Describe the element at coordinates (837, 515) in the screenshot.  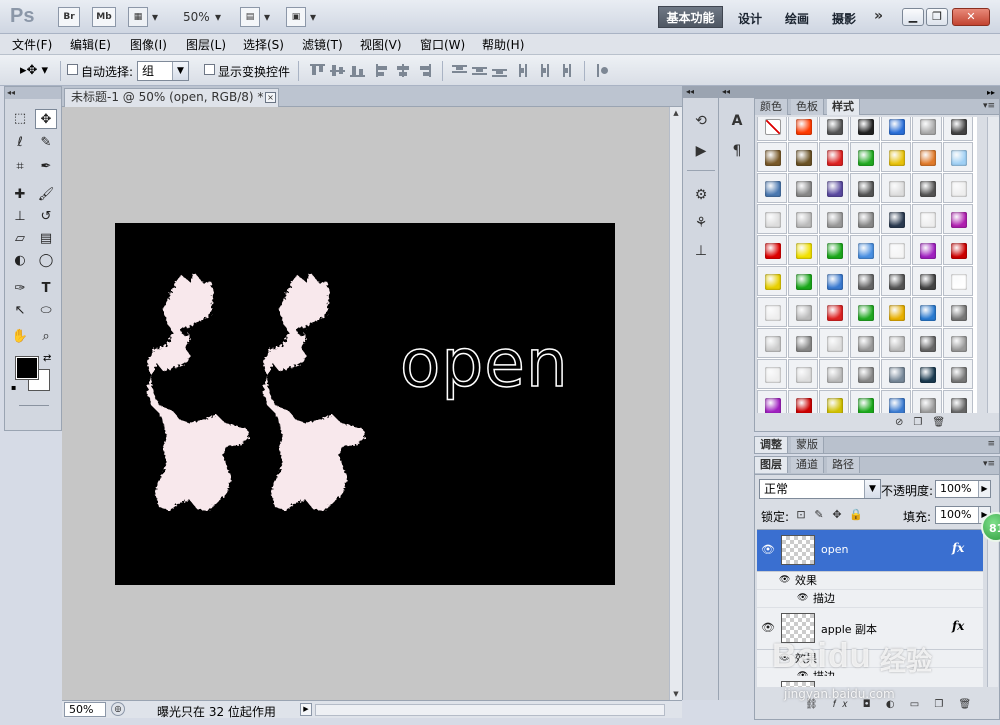
I see `lock-position-icon: ✥` at that location.